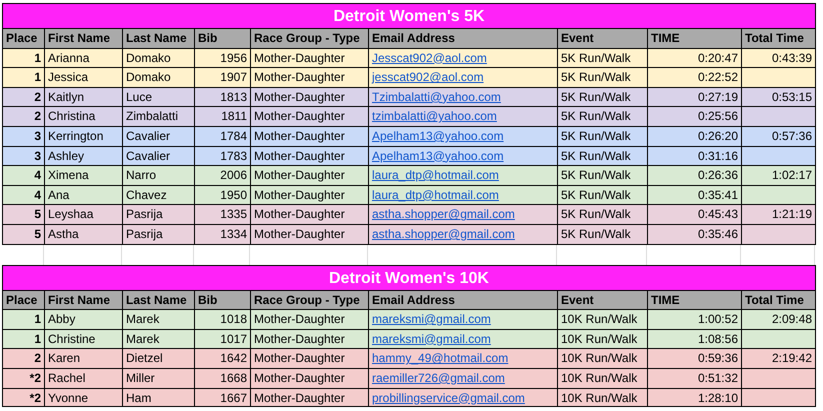  I want to click on table-cell: Miller, so click(159, 378).